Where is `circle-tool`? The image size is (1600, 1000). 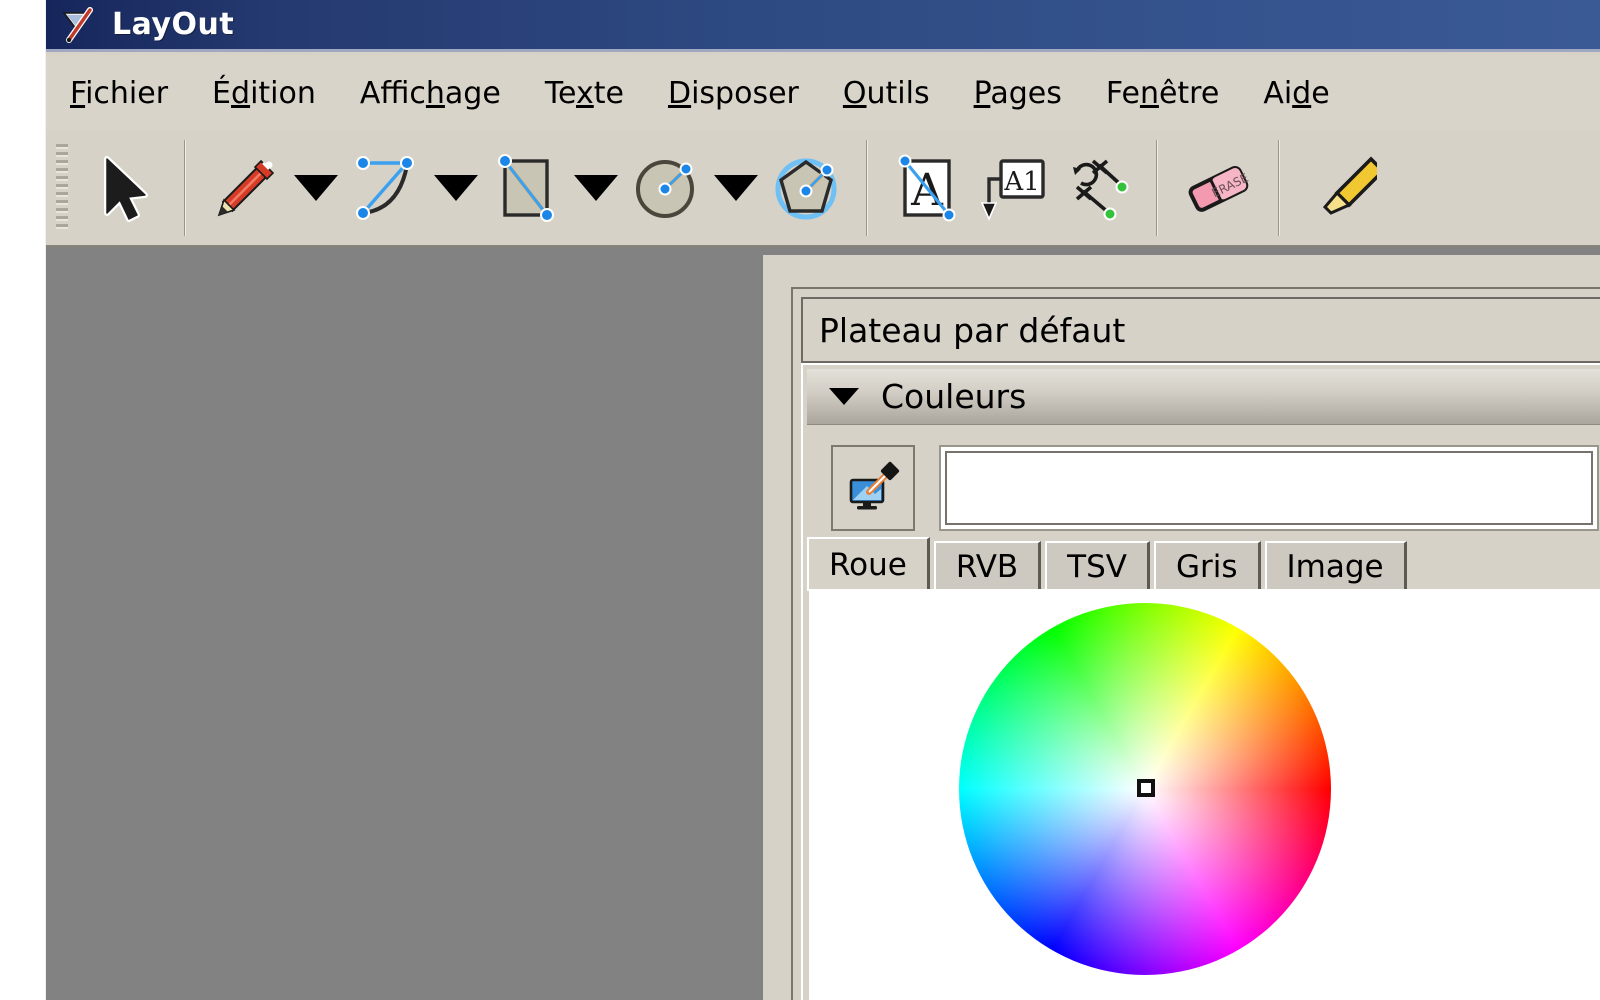 circle-tool is located at coordinates (666, 188).